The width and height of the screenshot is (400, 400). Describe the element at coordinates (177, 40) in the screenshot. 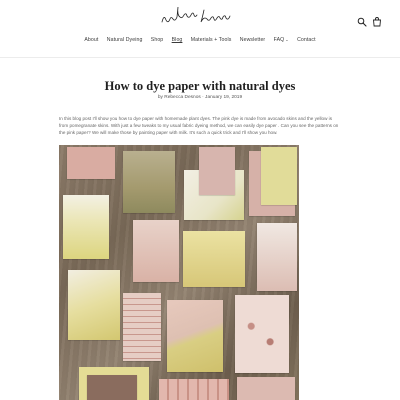

I see `nav-blog: Blog` at that location.